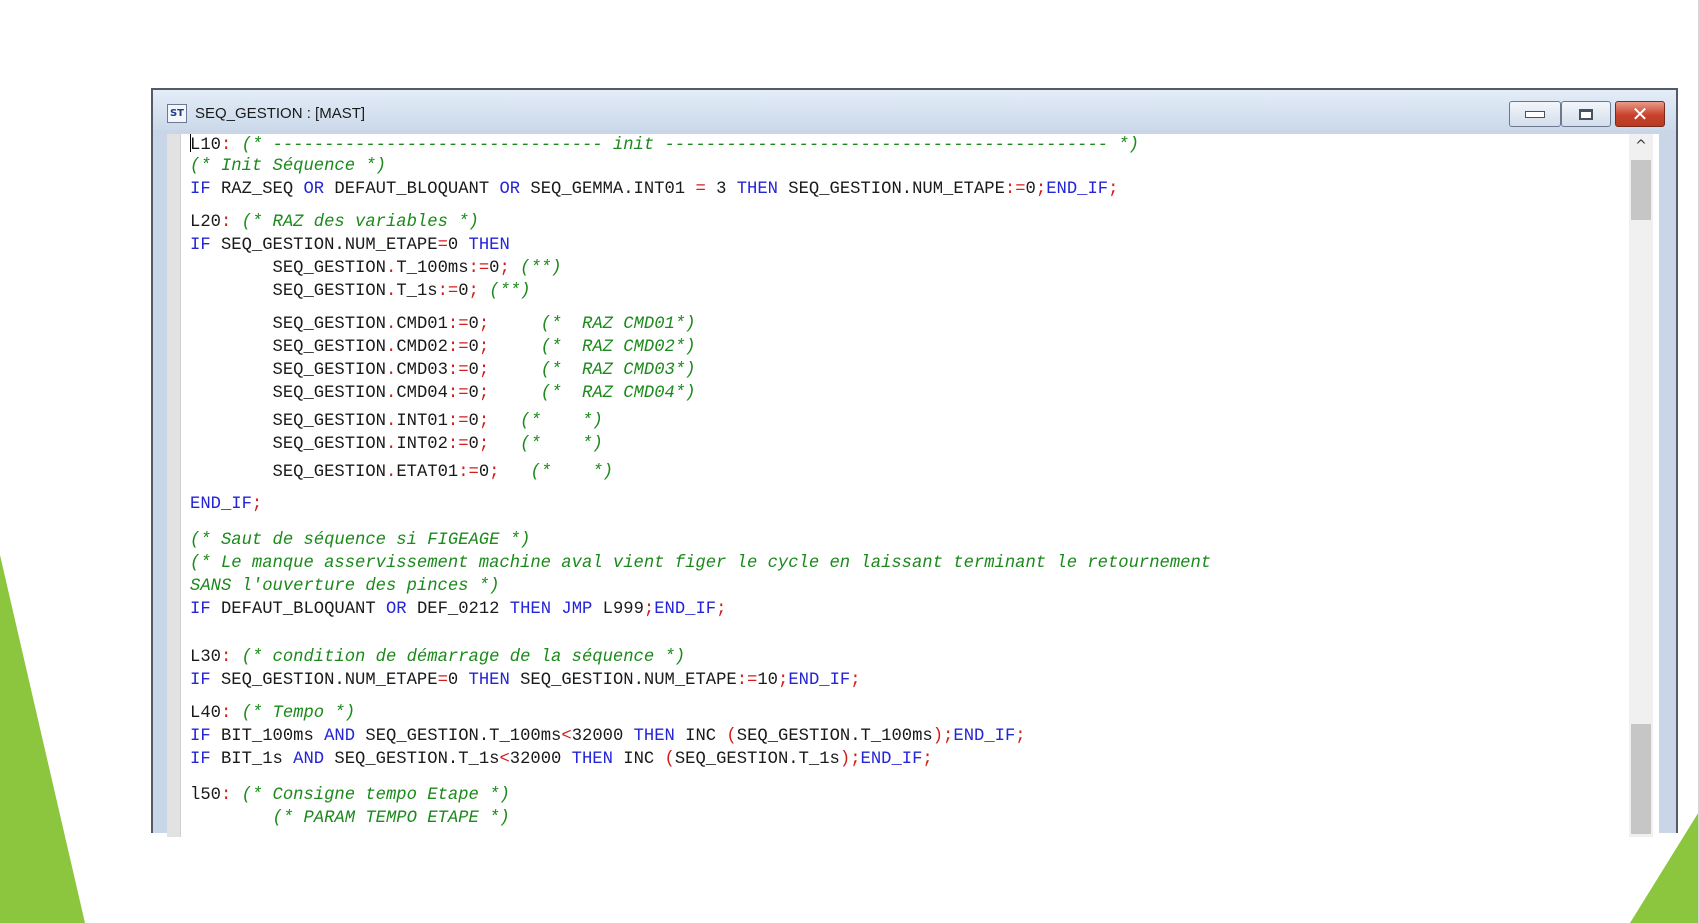 This screenshot has width=1700, height=923. What do you see at coordinates (1641, 485) in the screenshot?
I see `vertical-scrollbar: ^` at bounding box center [1641, 485].